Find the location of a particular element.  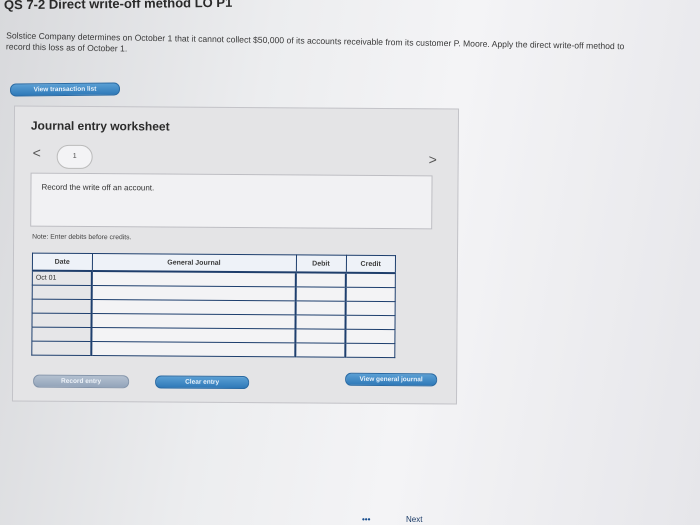

table-row is located at coordinates (213, 349).